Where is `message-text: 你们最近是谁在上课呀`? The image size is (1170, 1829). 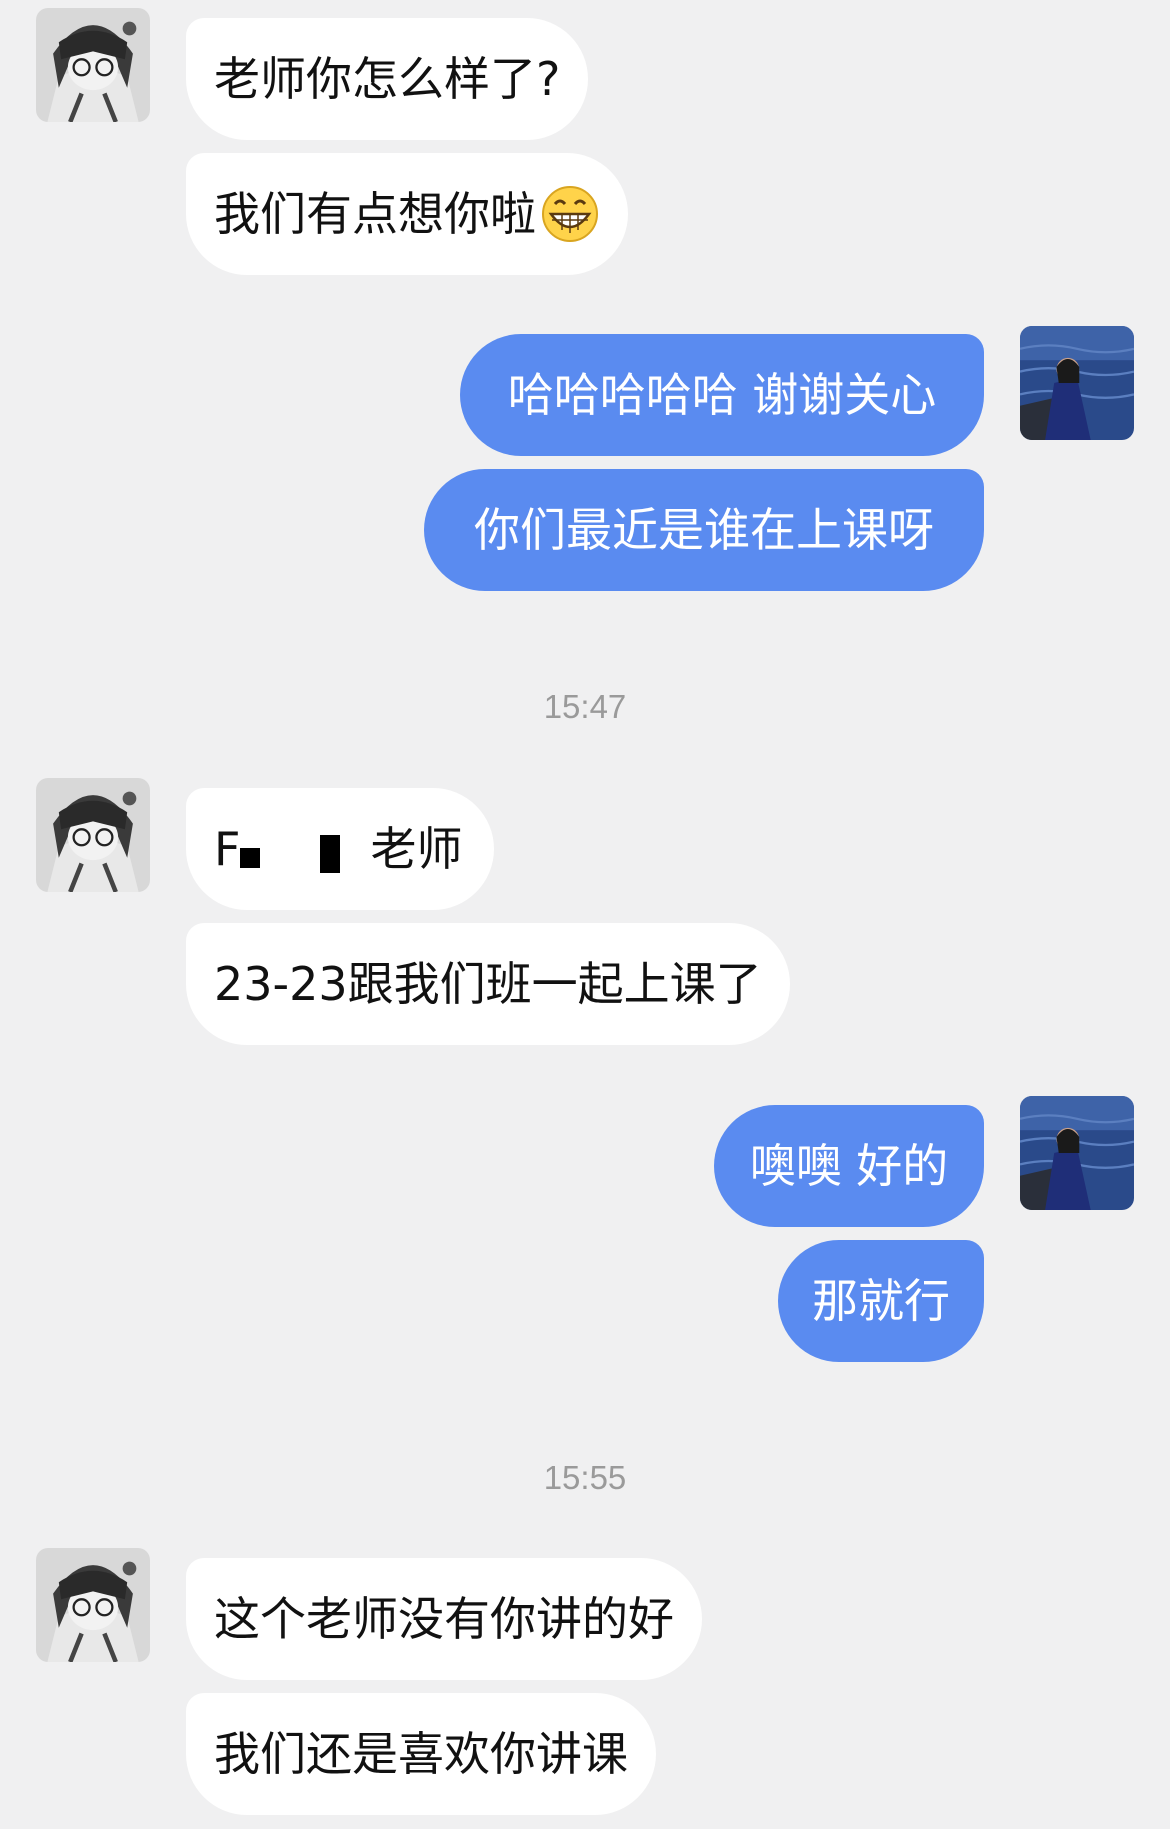
message-text: 你们最近是谁在上课呀 is located at coordinates (704, 530).